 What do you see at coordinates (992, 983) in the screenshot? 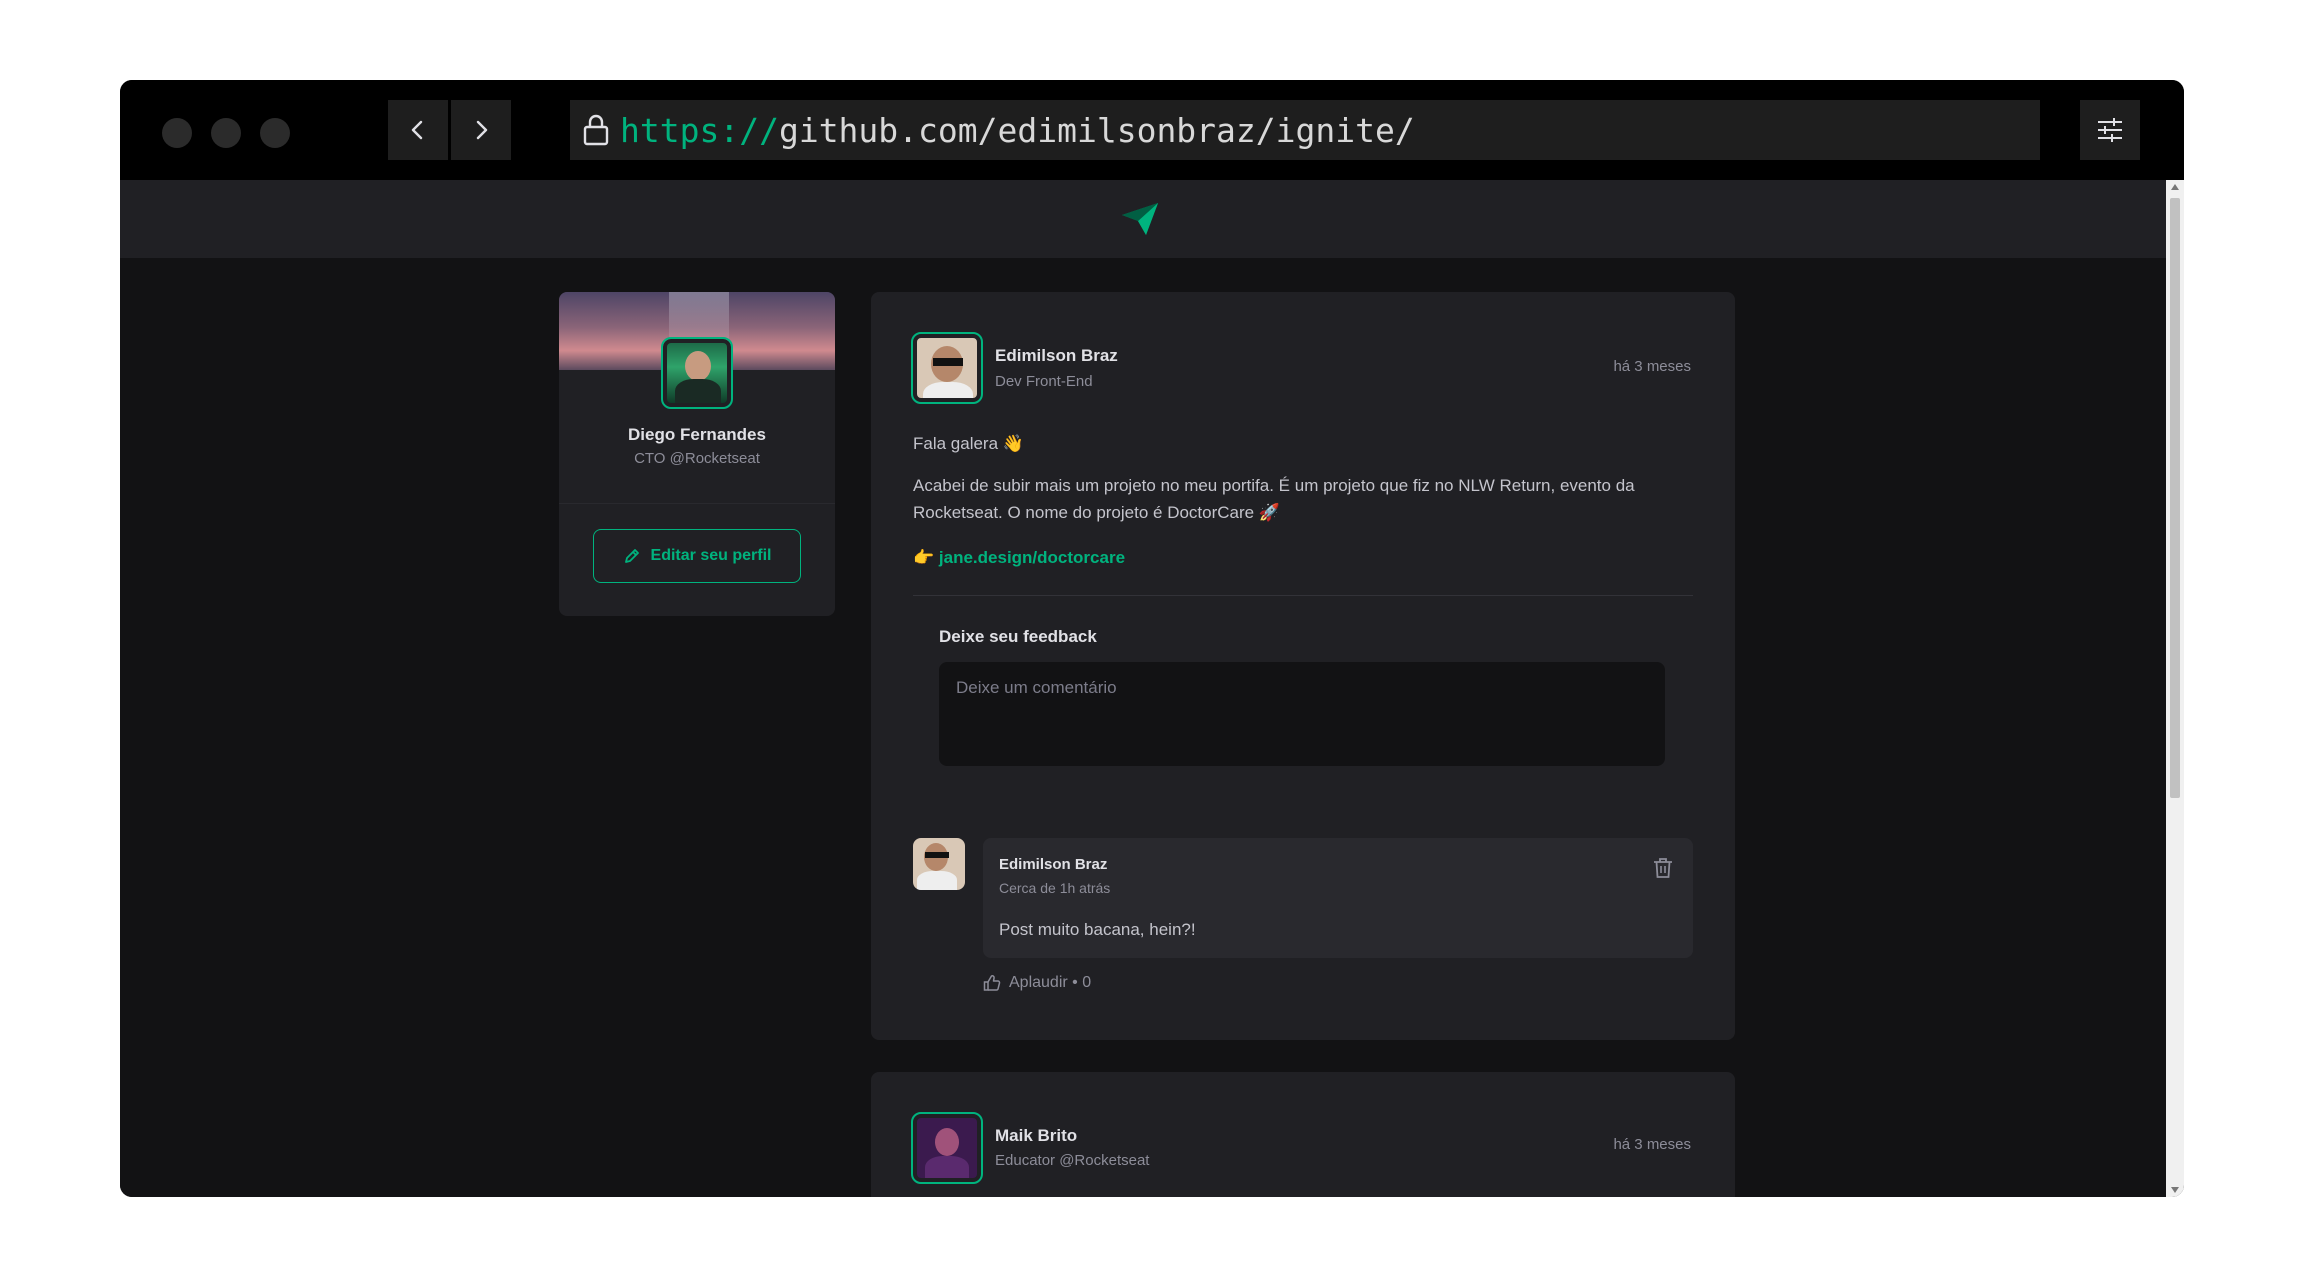
I see `thumbs-up-icon` at bounding box center [992, 983].